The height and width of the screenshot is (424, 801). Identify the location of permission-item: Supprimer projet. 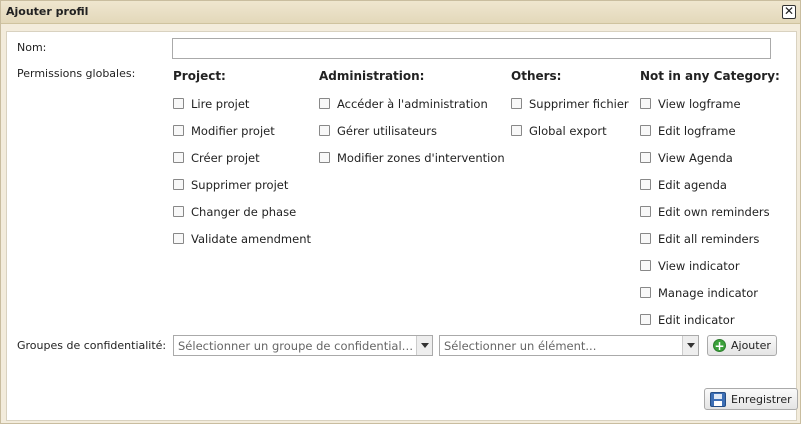
(242, 184).